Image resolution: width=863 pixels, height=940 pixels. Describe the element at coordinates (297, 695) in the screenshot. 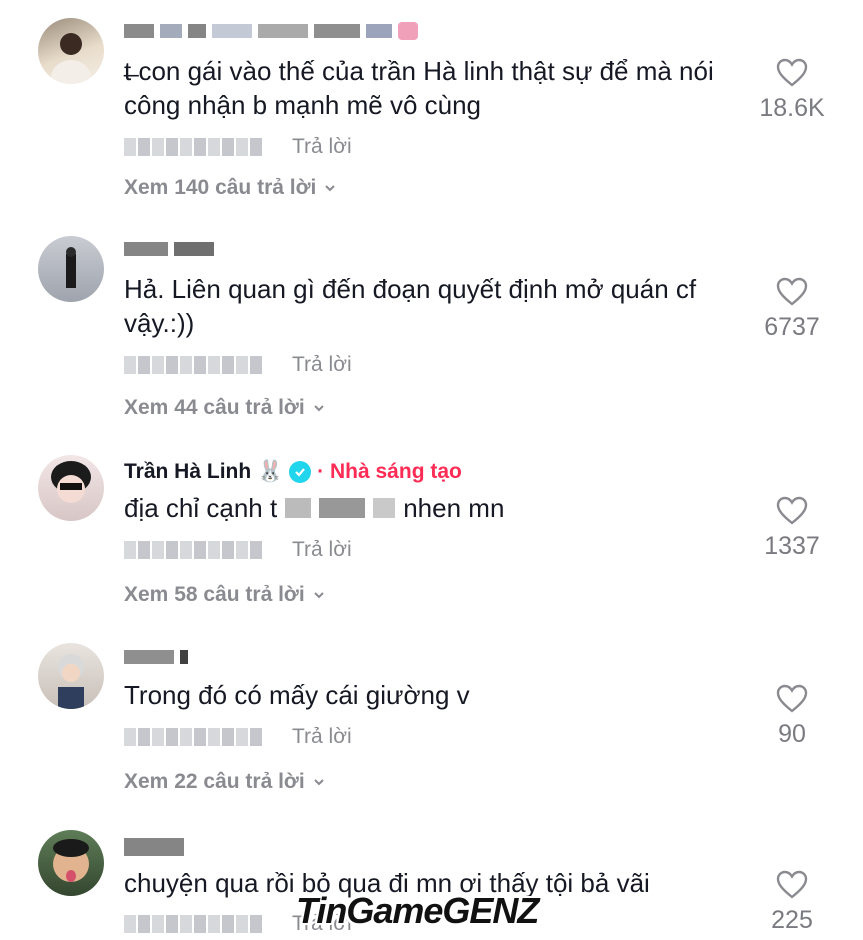

I see `comment-text: Trong đó có mấy cái giường v` at that location.